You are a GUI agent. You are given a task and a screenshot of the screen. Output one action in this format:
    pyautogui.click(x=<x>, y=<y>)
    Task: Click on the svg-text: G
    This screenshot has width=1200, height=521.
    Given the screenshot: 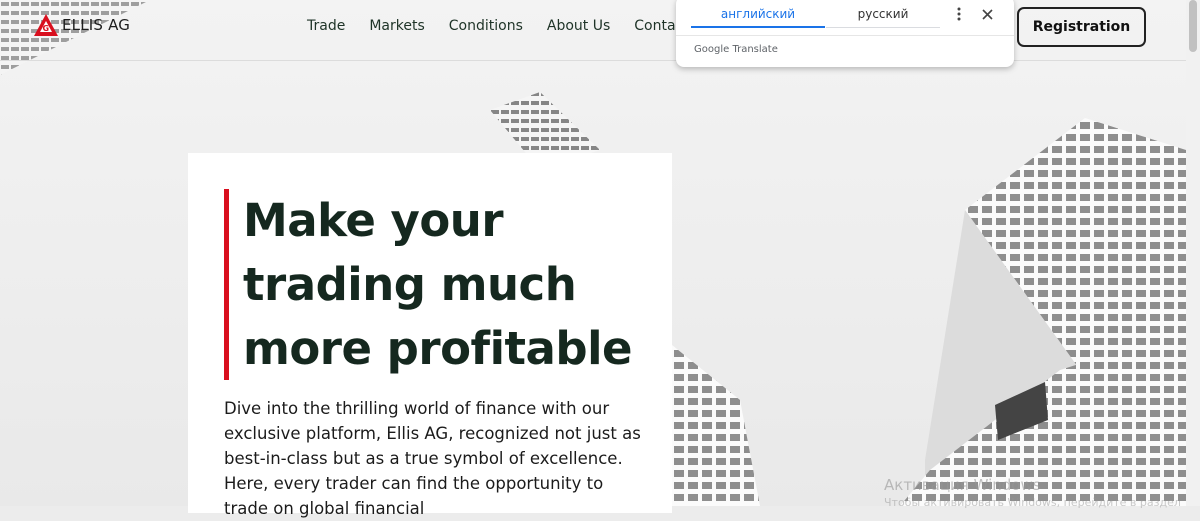 What is the action you would take?
    pyautogui.click(x=46, y=28)
    